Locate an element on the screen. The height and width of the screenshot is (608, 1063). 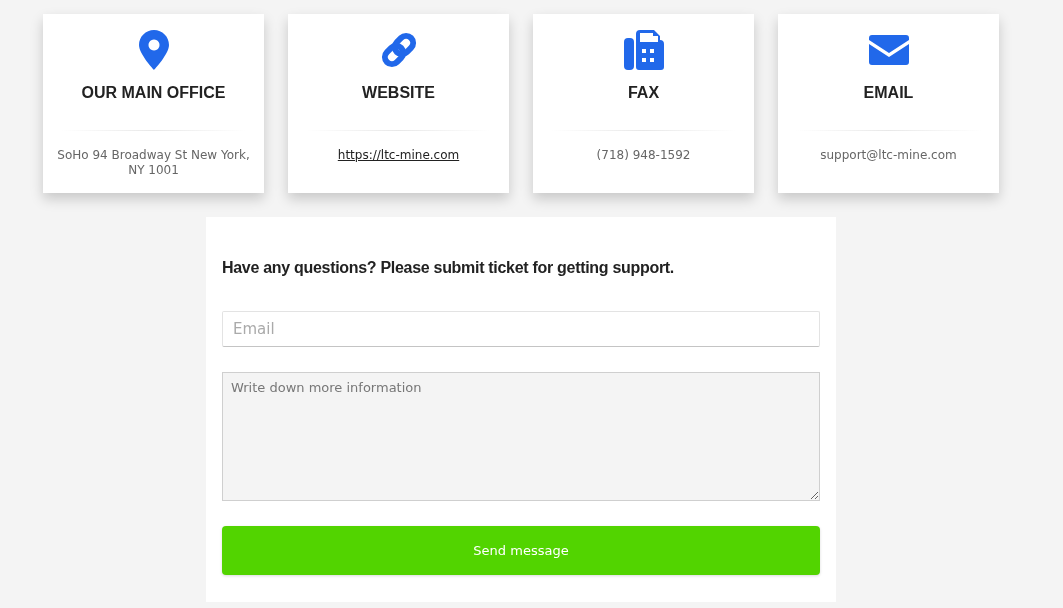
card-title: OUR MAIN OFFICE is located at coordinates (153, 93).